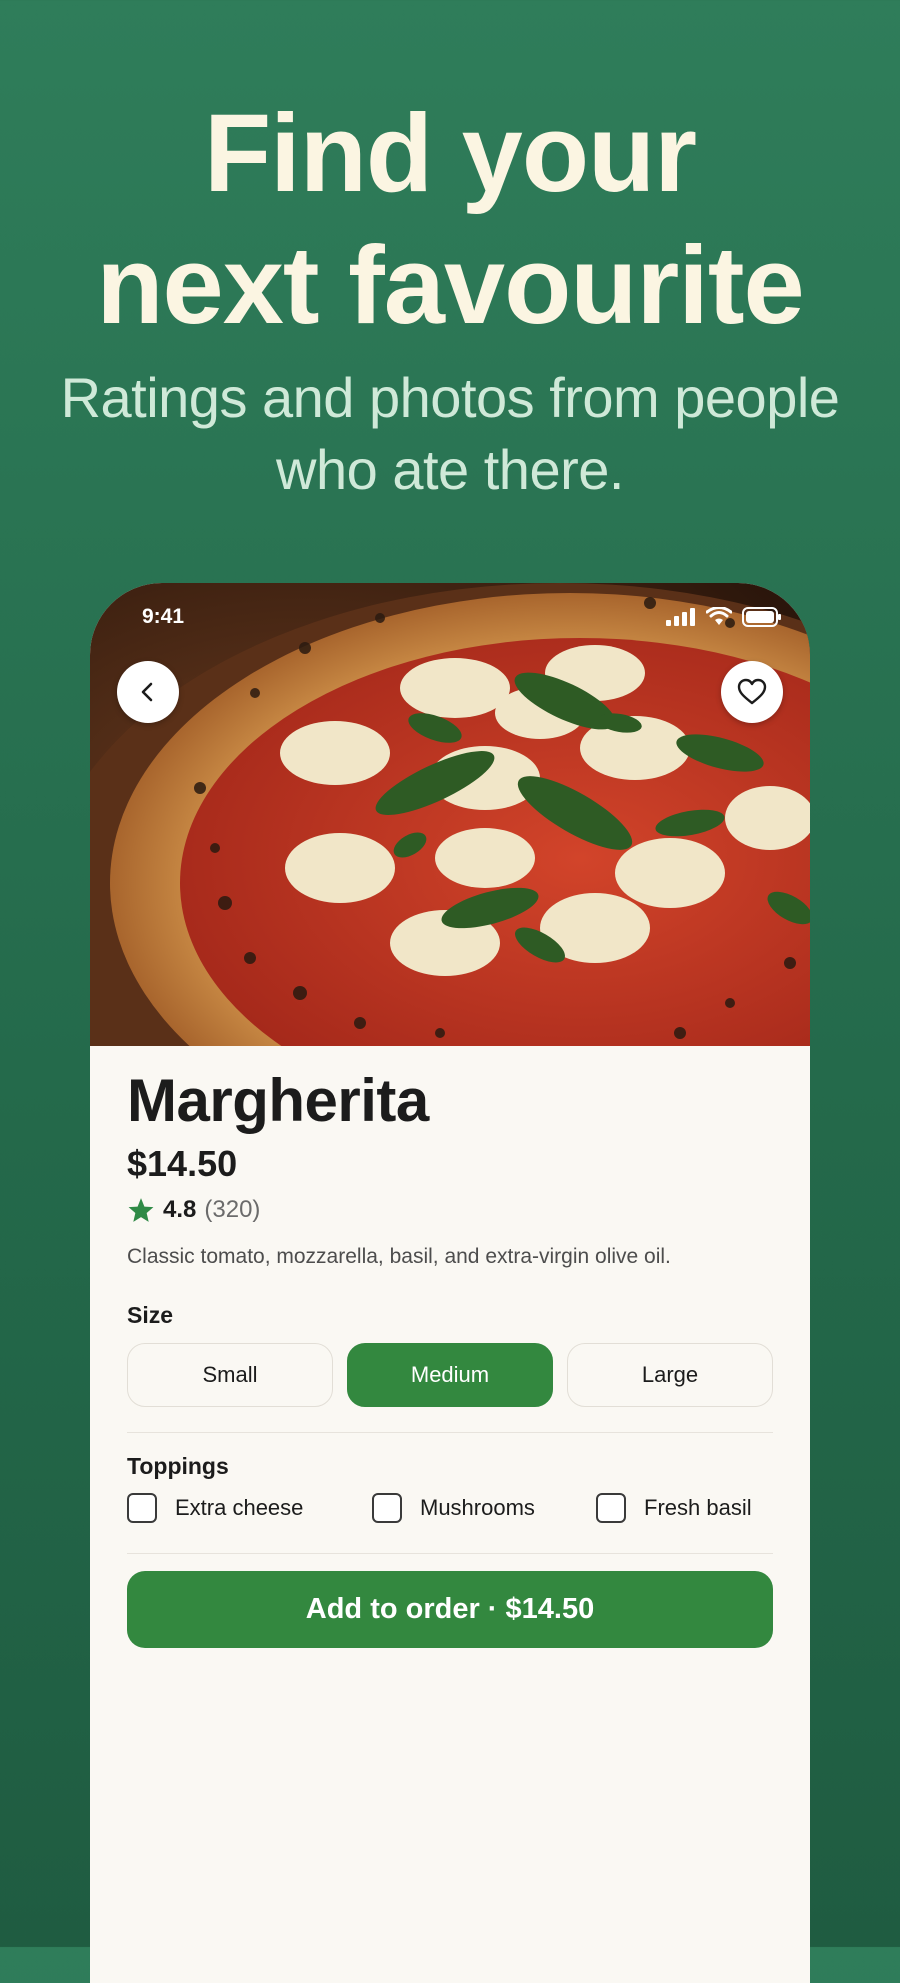 This screenshot has height=1983, width=900. Describe the element at coordinates (611, 1508) in the screenshot. I see `fresh-basil-checkbox` at that location.